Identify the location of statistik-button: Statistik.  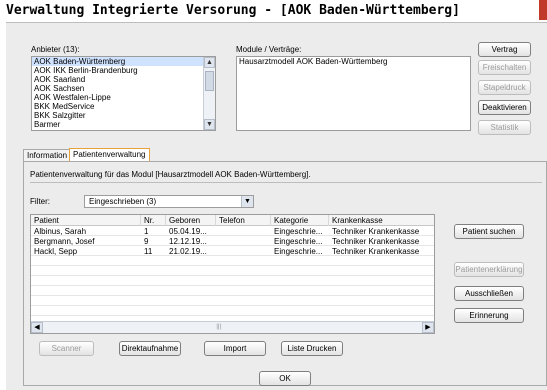
(504, 127).